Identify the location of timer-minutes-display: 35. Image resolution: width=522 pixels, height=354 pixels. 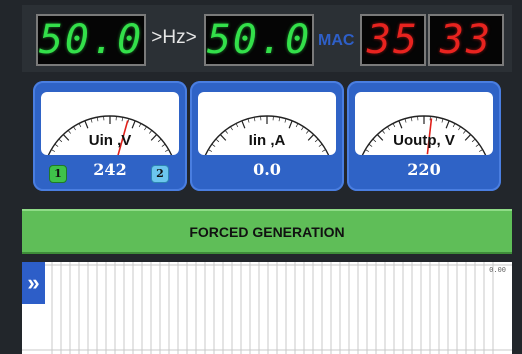
(393, 40).